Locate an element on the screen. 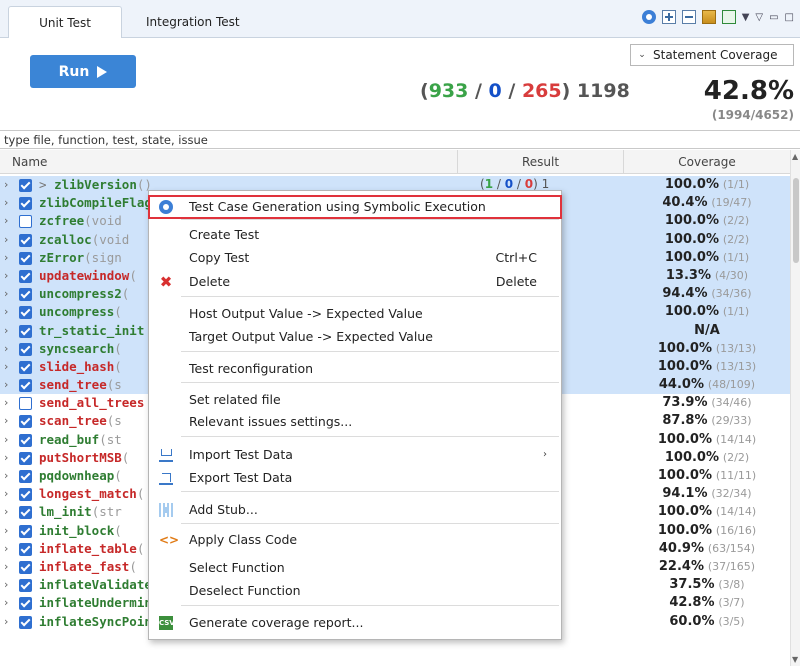 The image size is (800, 666). function-name: lm_init(str is located at coordinates (80, 511).